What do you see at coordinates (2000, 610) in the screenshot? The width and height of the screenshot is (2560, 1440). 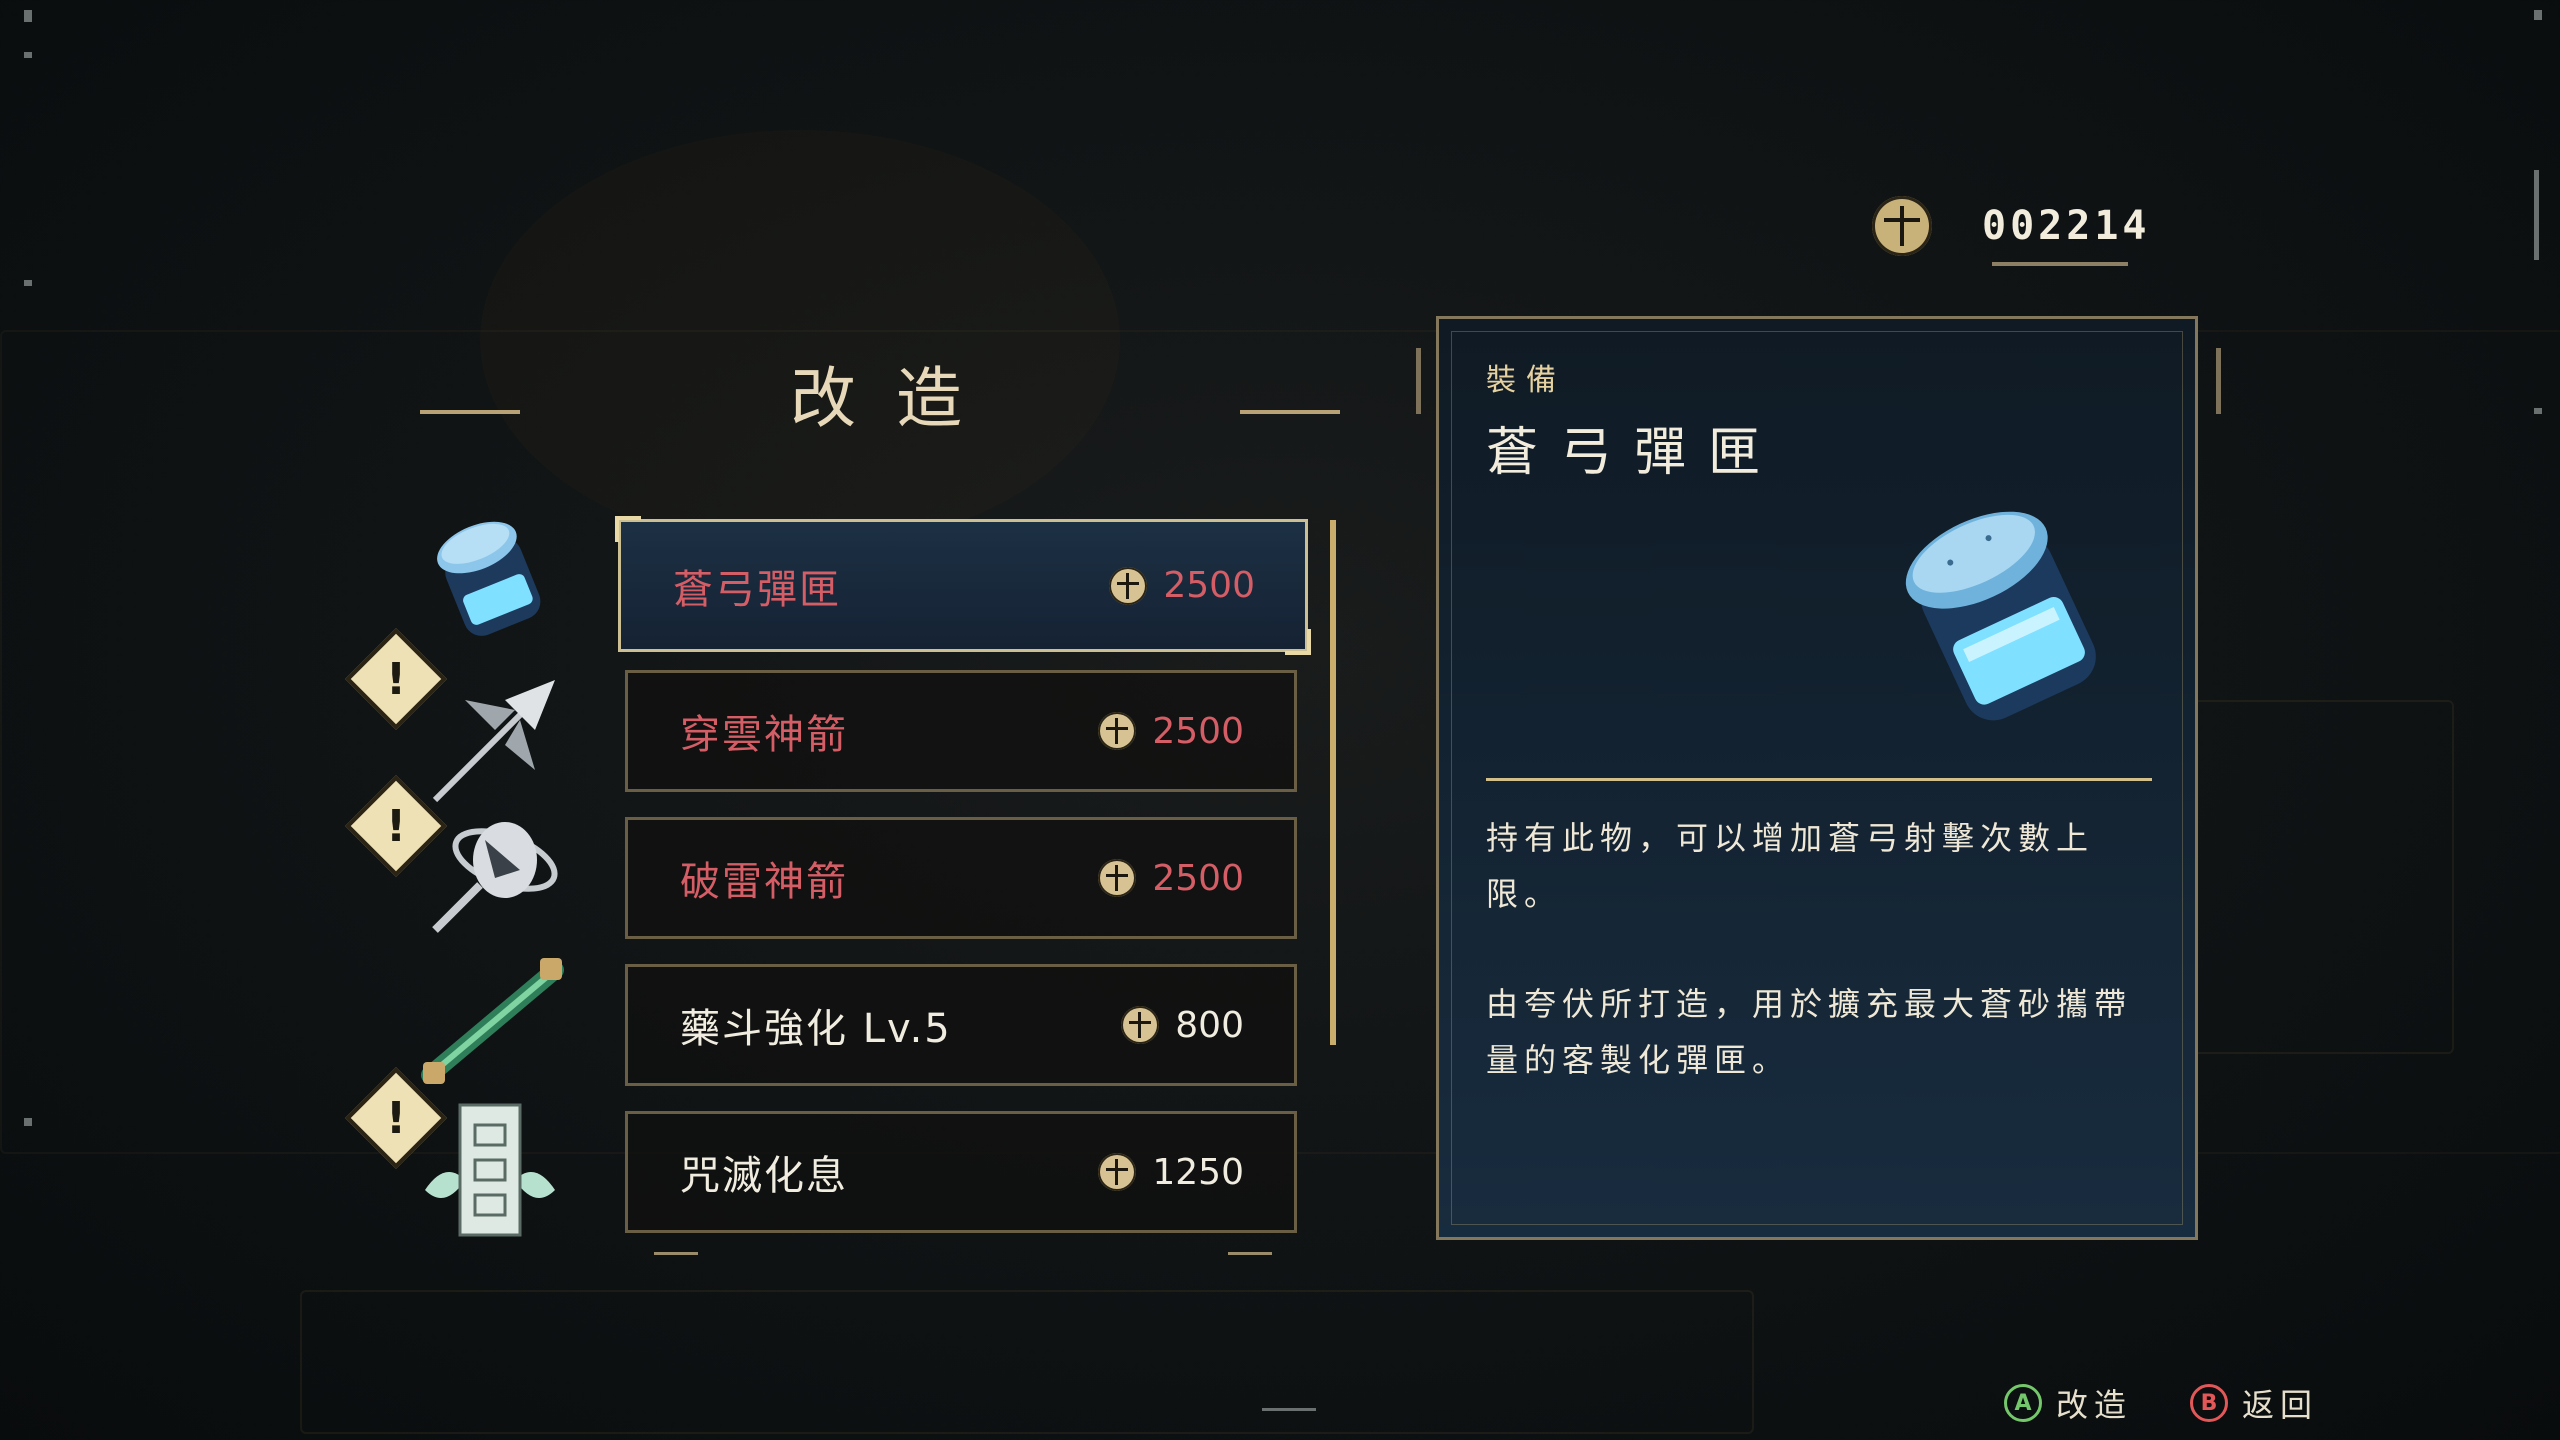 I see `detail-item-image` at bounding box center [2000, 610].